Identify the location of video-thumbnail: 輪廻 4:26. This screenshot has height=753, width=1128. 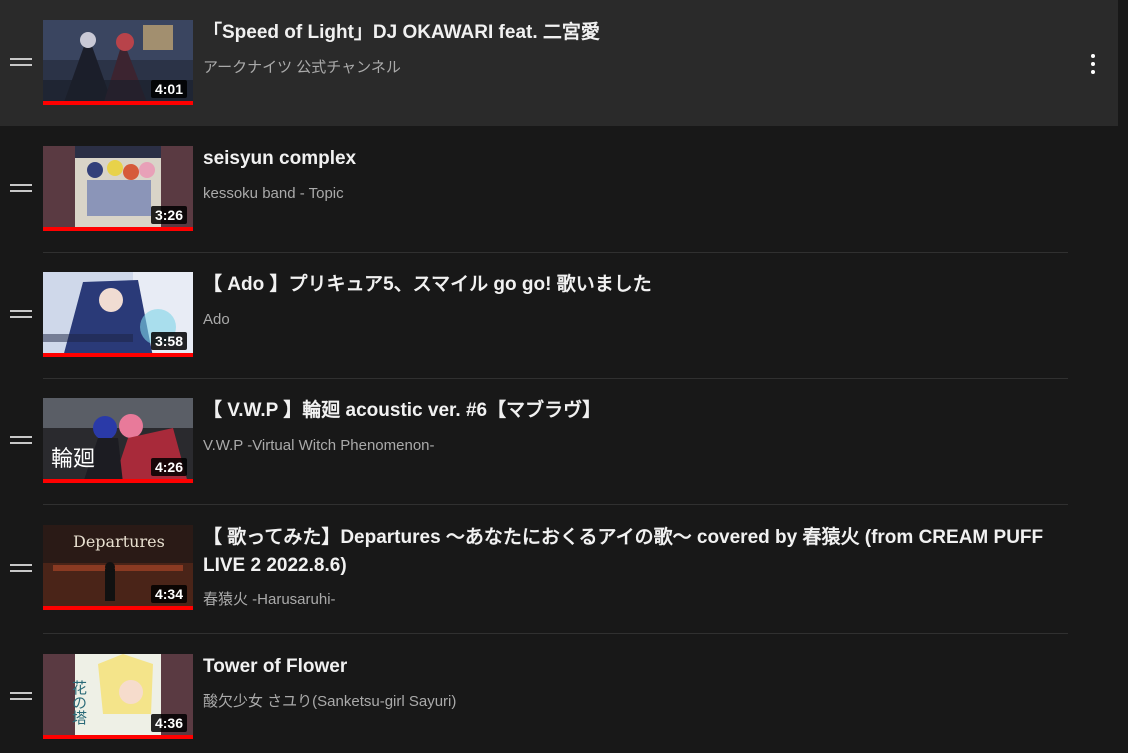
(118, 440).